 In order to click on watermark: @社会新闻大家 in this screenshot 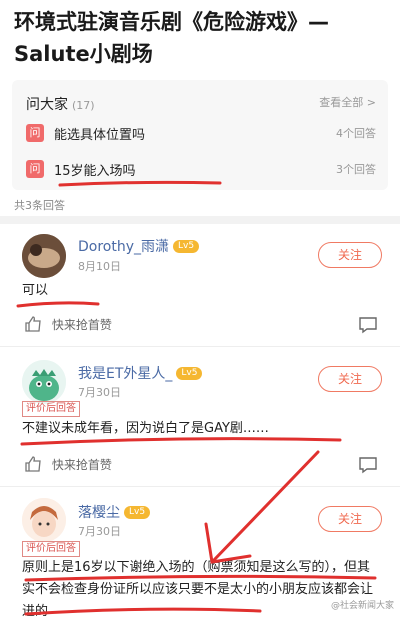, I will do `click(362, 606)`.